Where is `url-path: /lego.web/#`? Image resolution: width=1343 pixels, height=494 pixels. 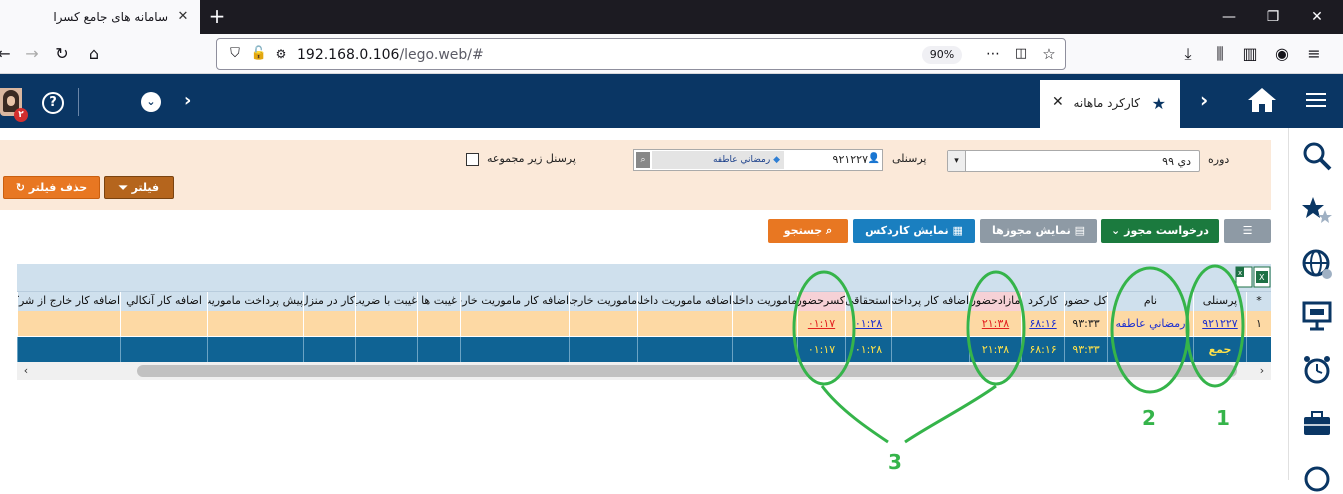
url-path: /lego.web/# is located at coordinates (441, 55).